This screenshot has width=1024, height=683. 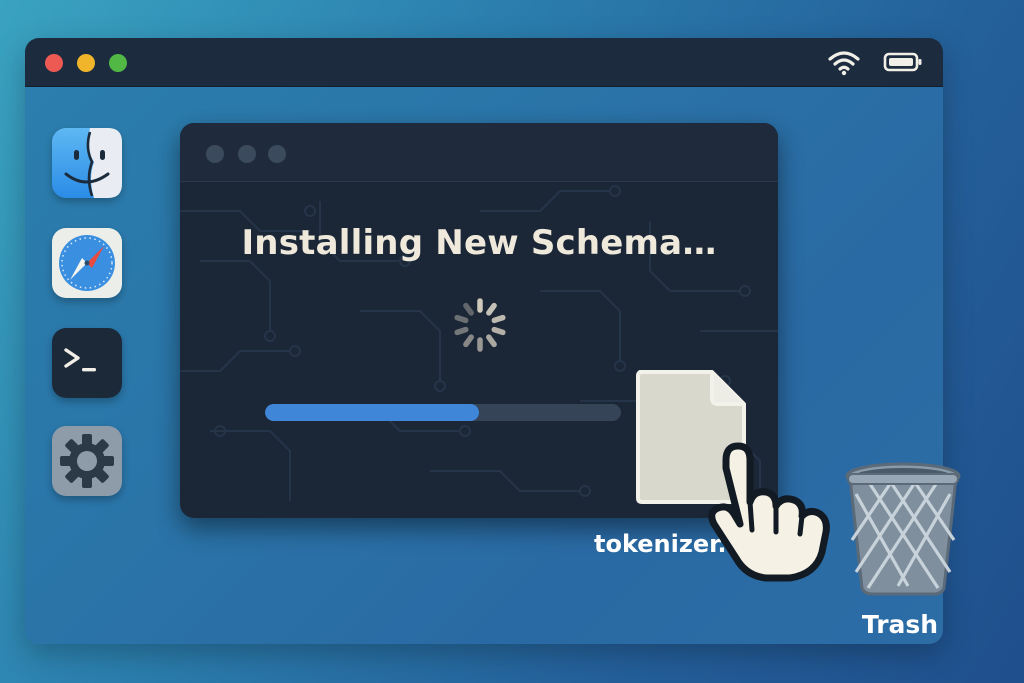 I want to click on wifi-icon, so click(x=844, y=63).